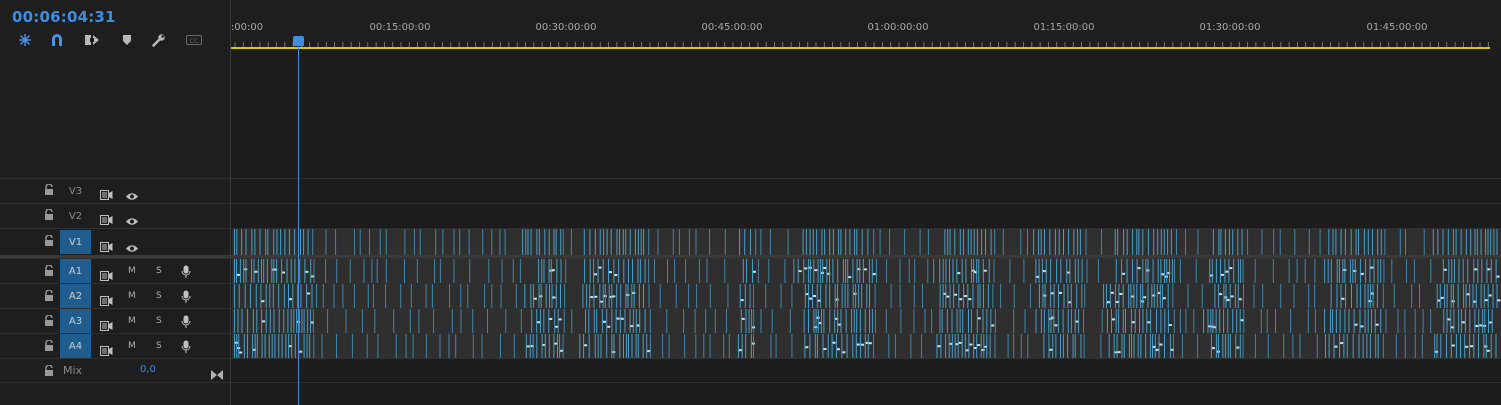 This screenshot has height=405, width=1501. What do you see at coordinates (866, 296) in the screenshot?
I see `a2-clips` at bounding box center [866, 296].